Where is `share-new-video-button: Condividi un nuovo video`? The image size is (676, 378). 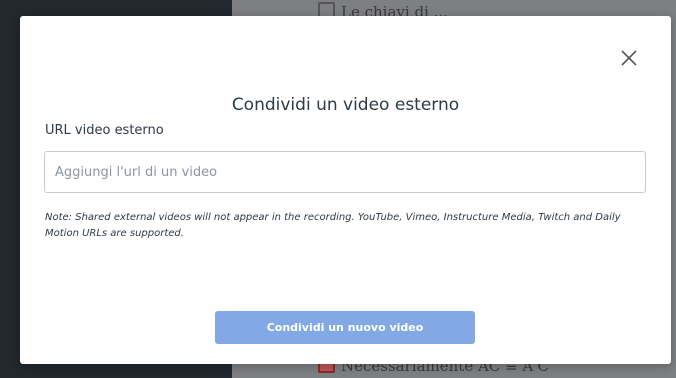 share-new-video-button: Condividi un nuovo video is located at coordinates (345, 327).